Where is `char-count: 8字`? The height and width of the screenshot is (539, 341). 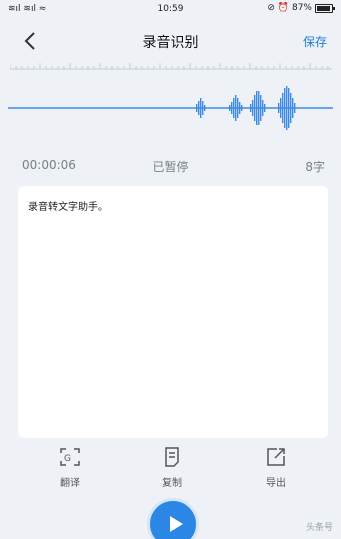
char-count: 8字 is located at coordinates (315, 167).